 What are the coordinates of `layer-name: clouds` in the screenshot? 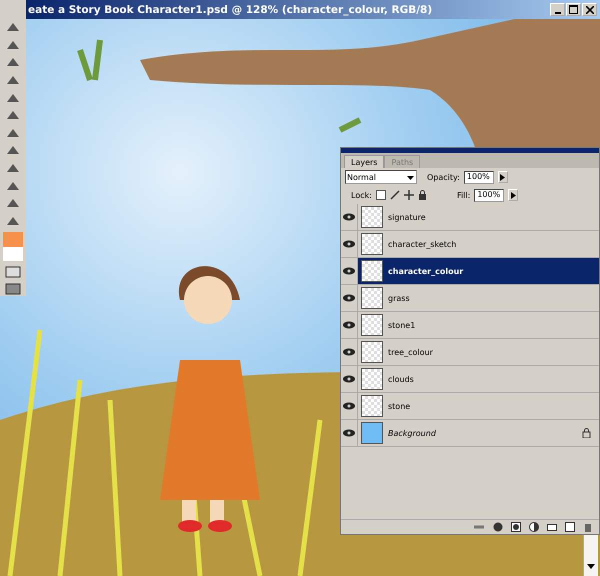 It's located at (401, 379).